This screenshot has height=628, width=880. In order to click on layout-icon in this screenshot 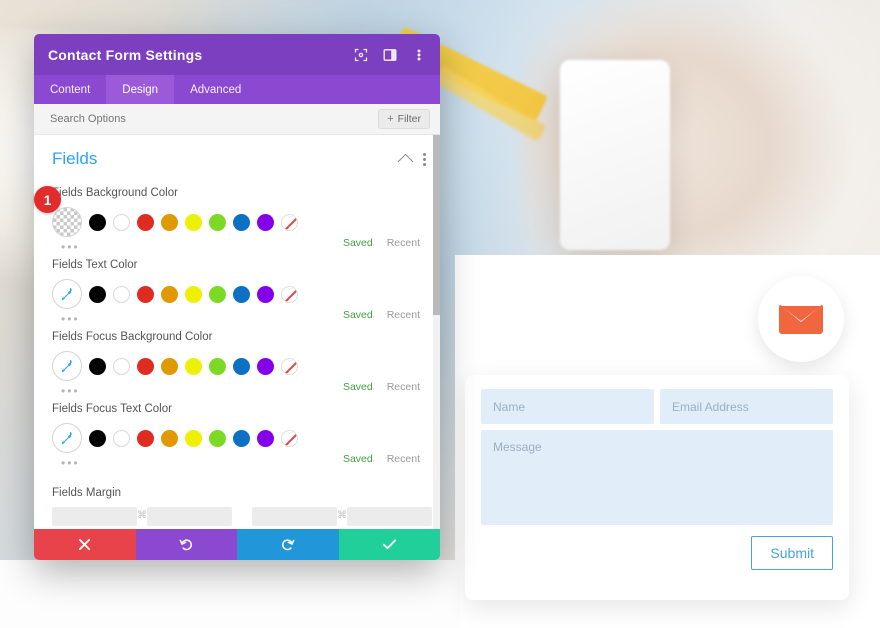, I will do `click(389, 54)`.